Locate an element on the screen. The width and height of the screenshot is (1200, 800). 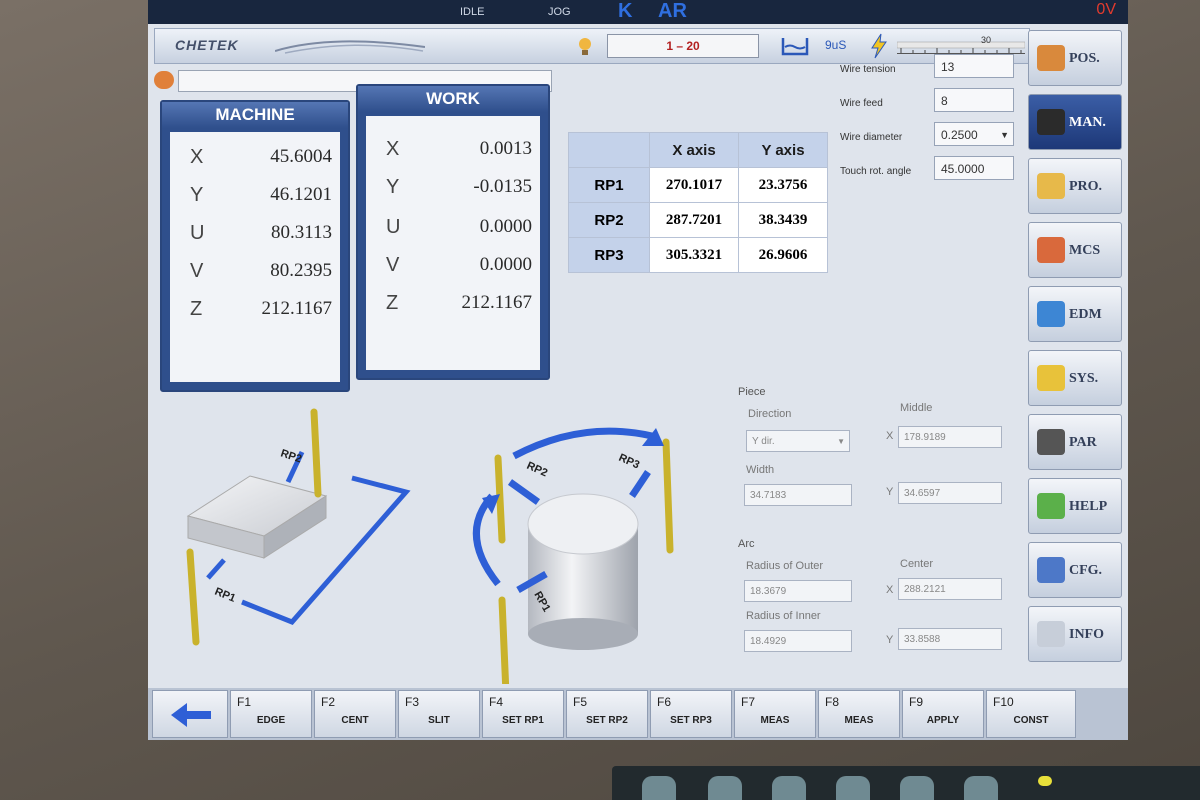
rp-table-header: X axis Y axis is located at coordinates (698, 150).